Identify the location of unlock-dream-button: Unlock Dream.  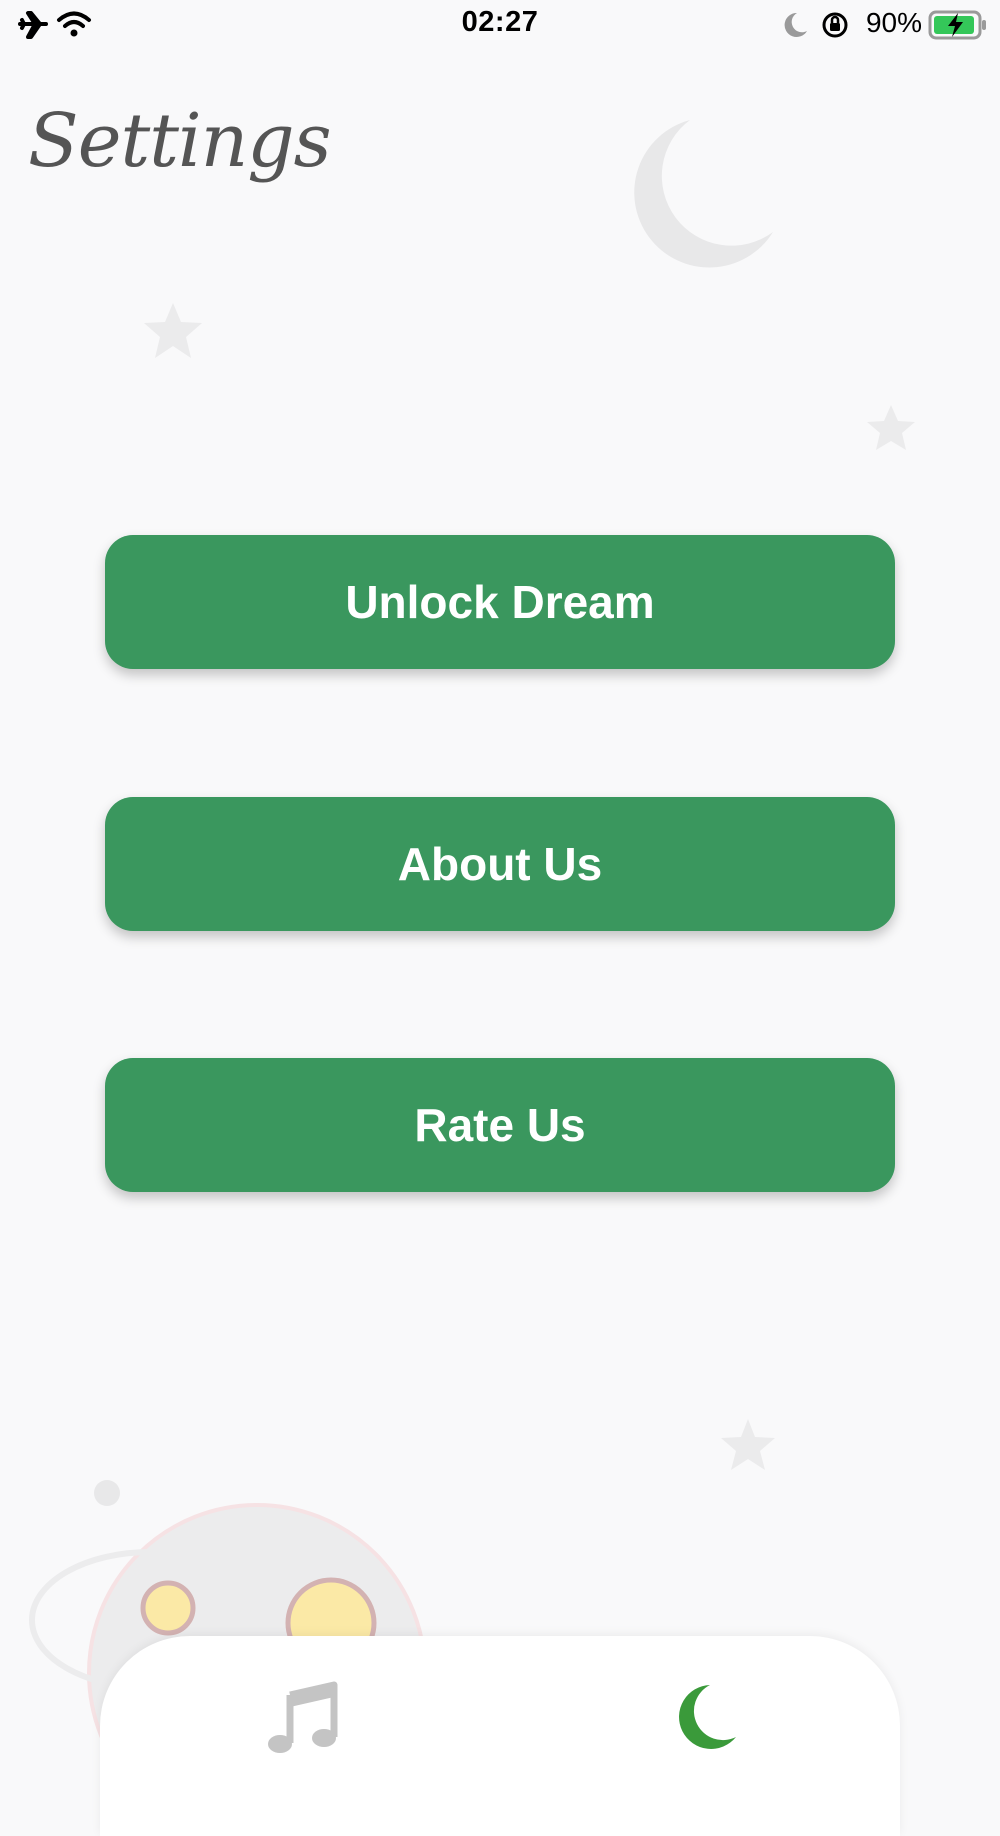
(500, 602).